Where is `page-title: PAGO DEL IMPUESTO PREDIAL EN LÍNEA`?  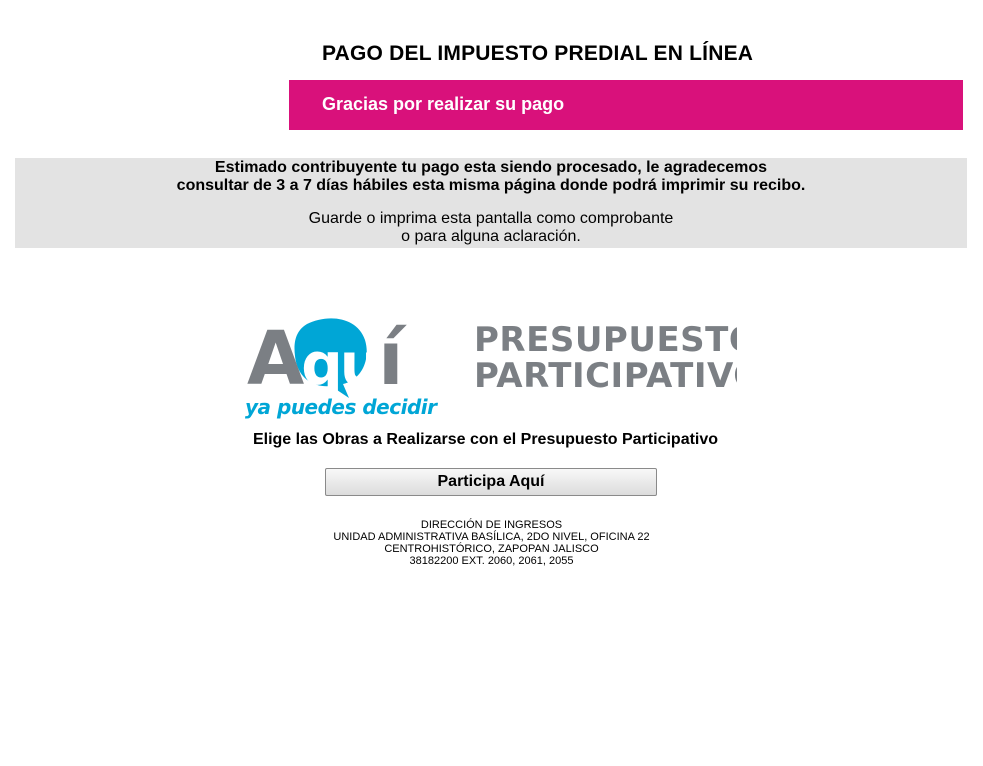 page-title: PAGO DEL IMPUESTO PREDIAL EN LÍNEA is located at coordinates (538, 53).